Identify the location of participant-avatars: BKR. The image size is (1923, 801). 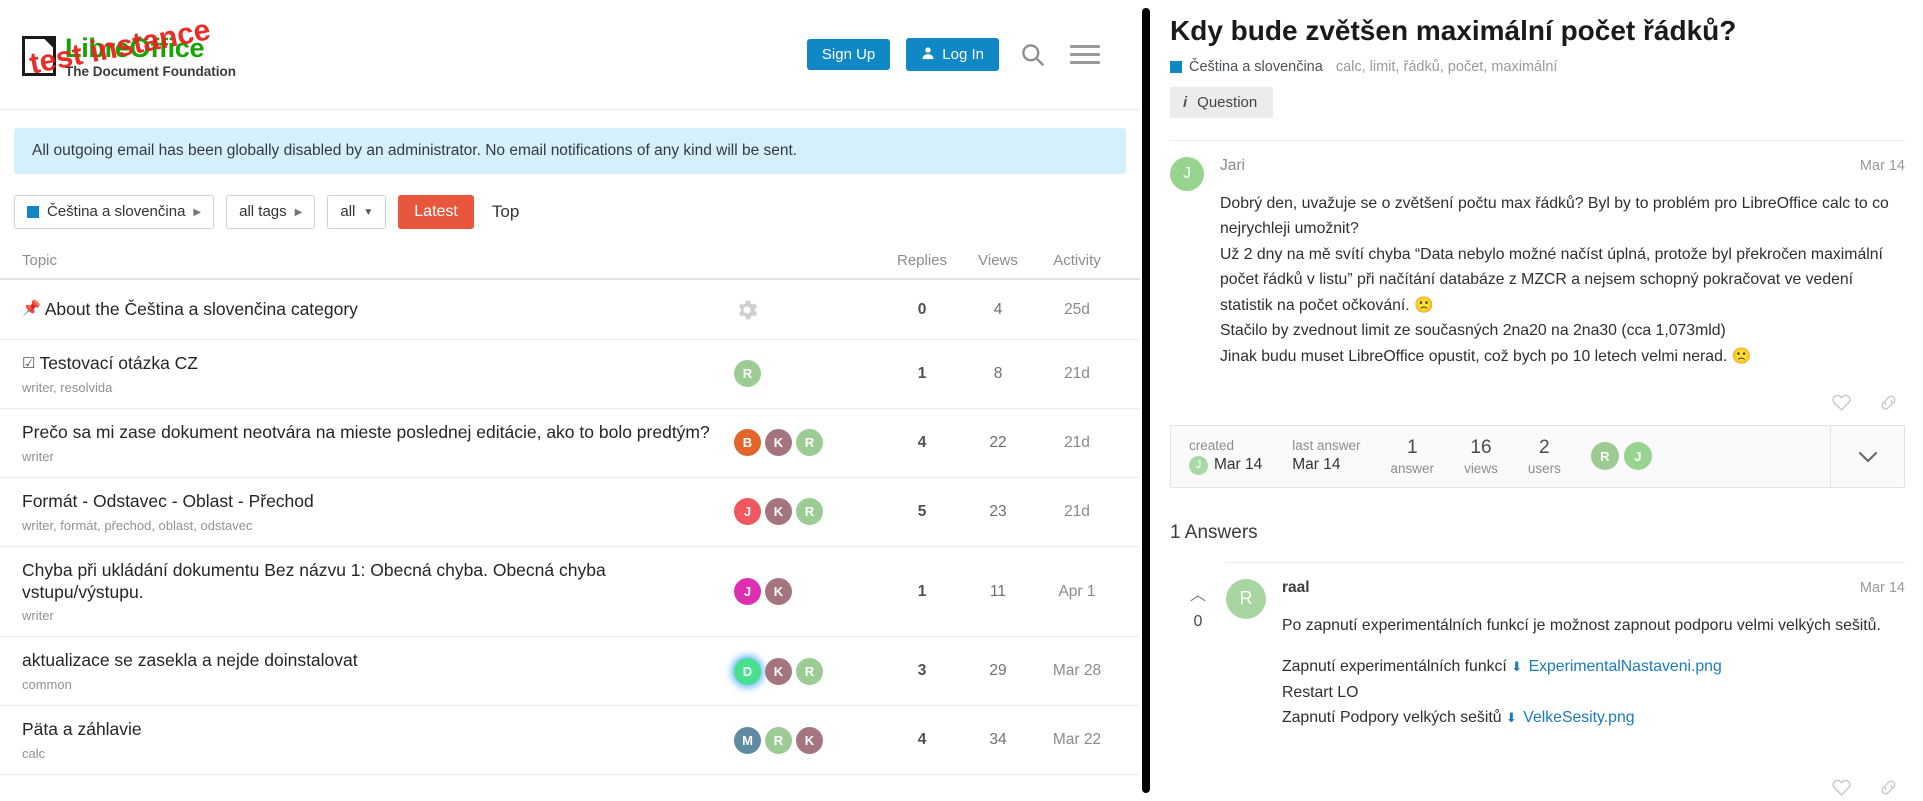
(809, 443).